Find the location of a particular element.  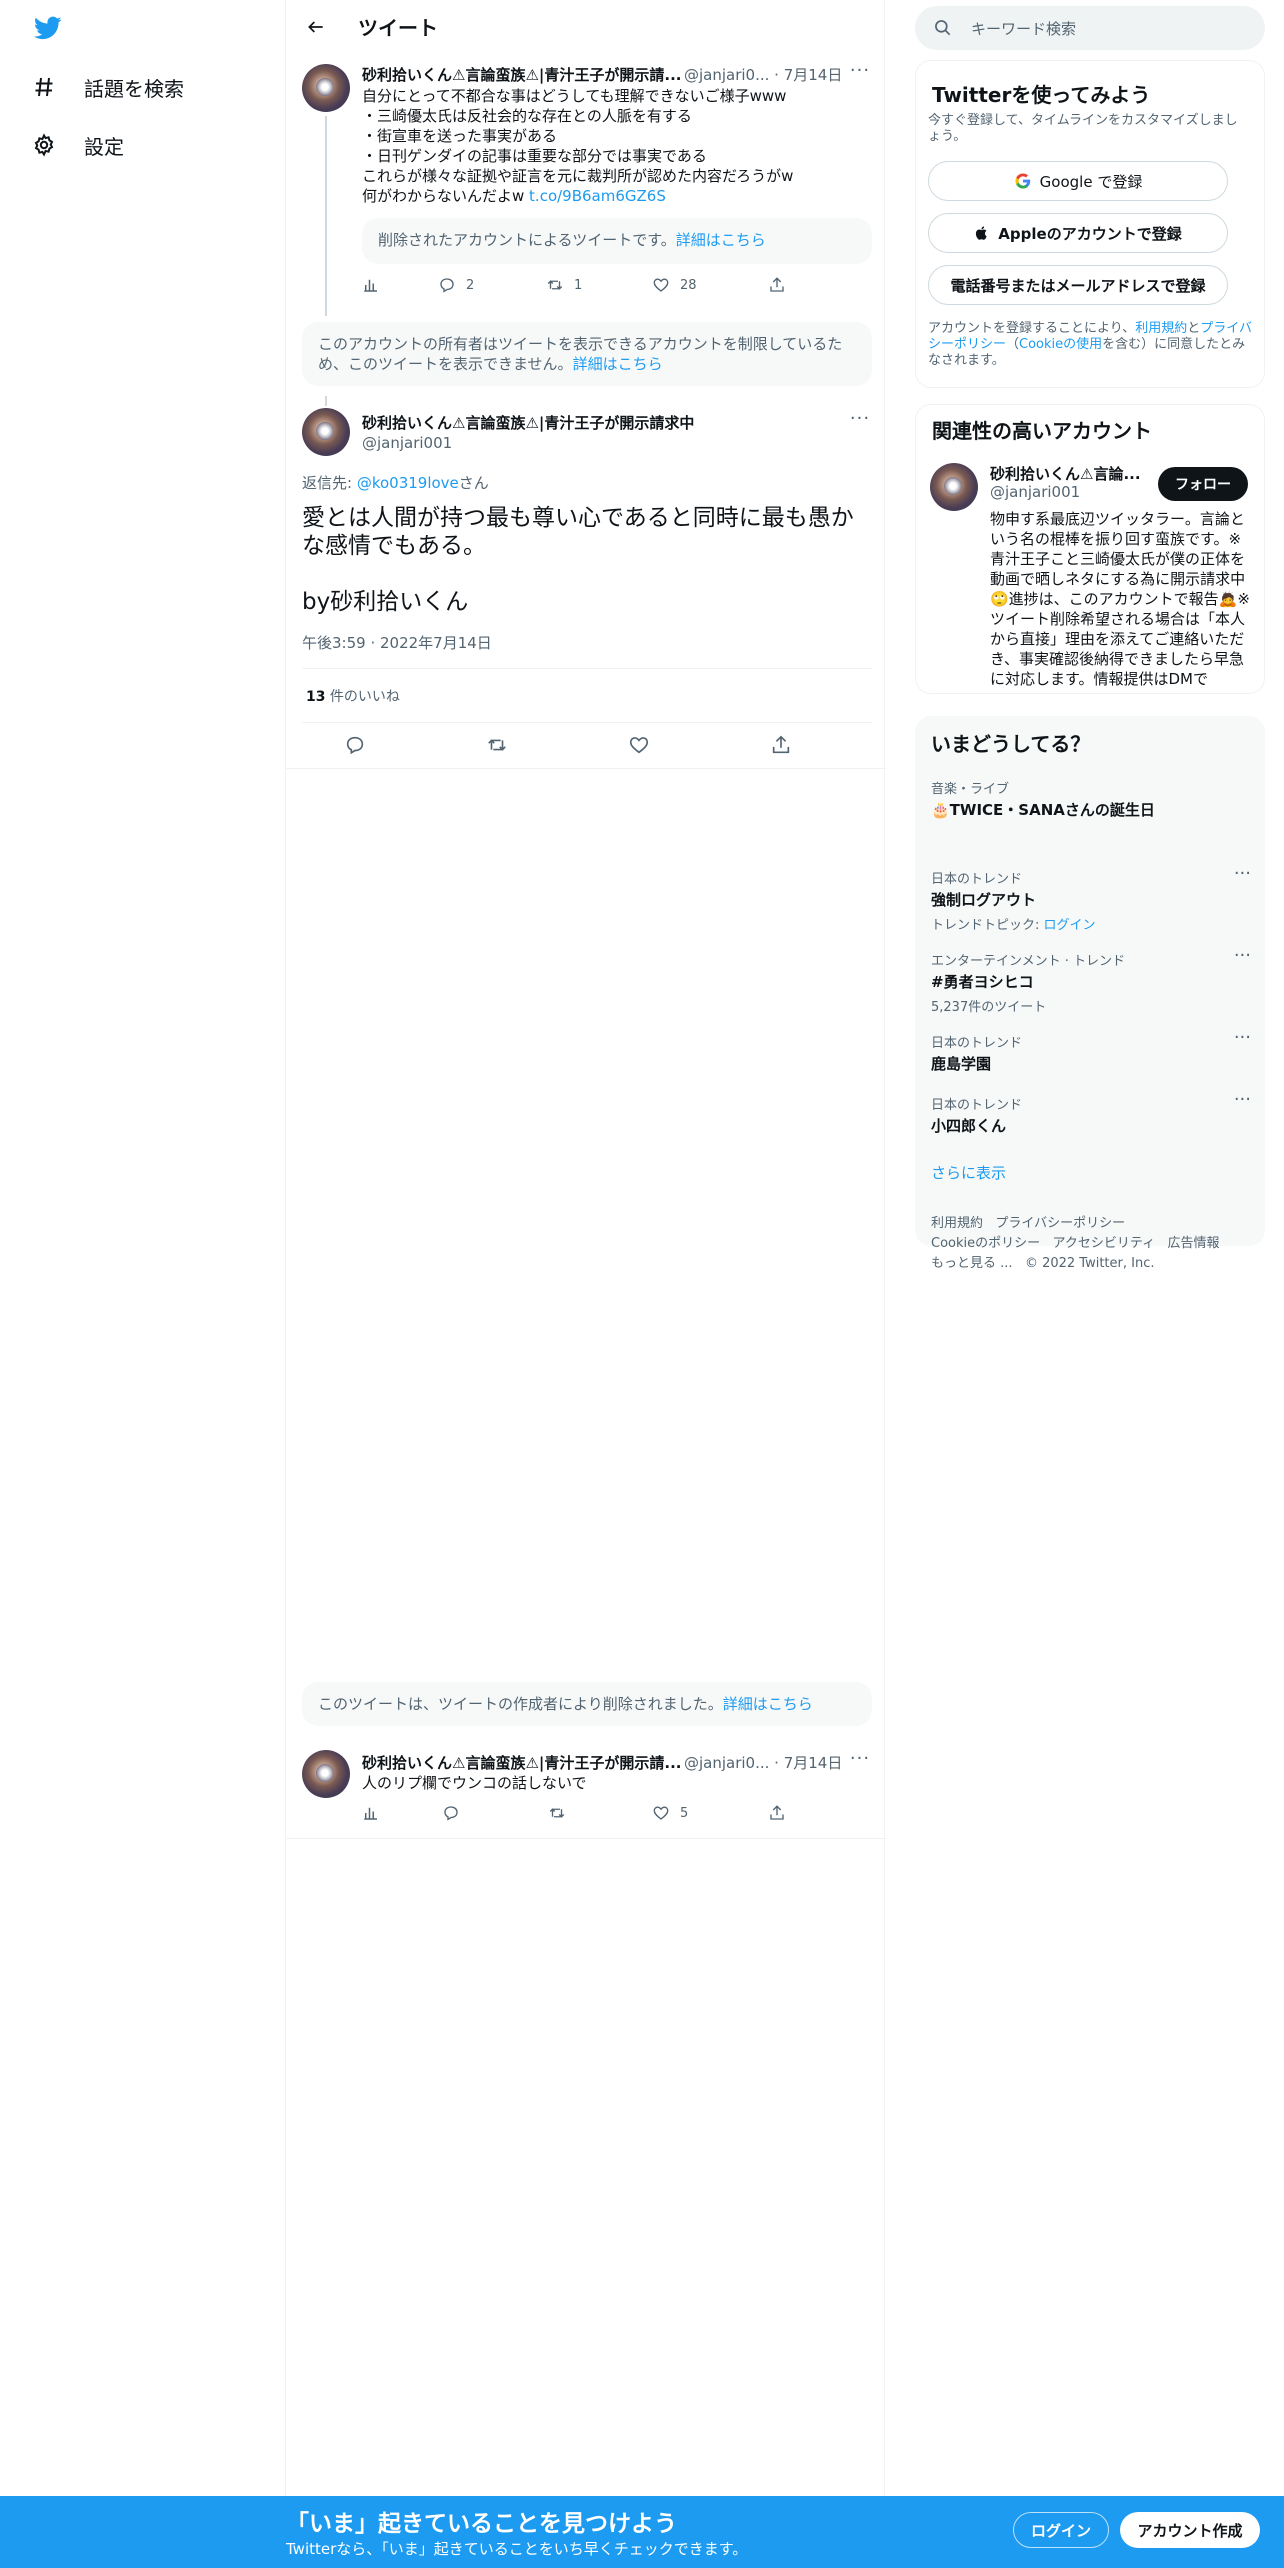

show-more-link: さらに表示 is located at coordinates (968, 1172).